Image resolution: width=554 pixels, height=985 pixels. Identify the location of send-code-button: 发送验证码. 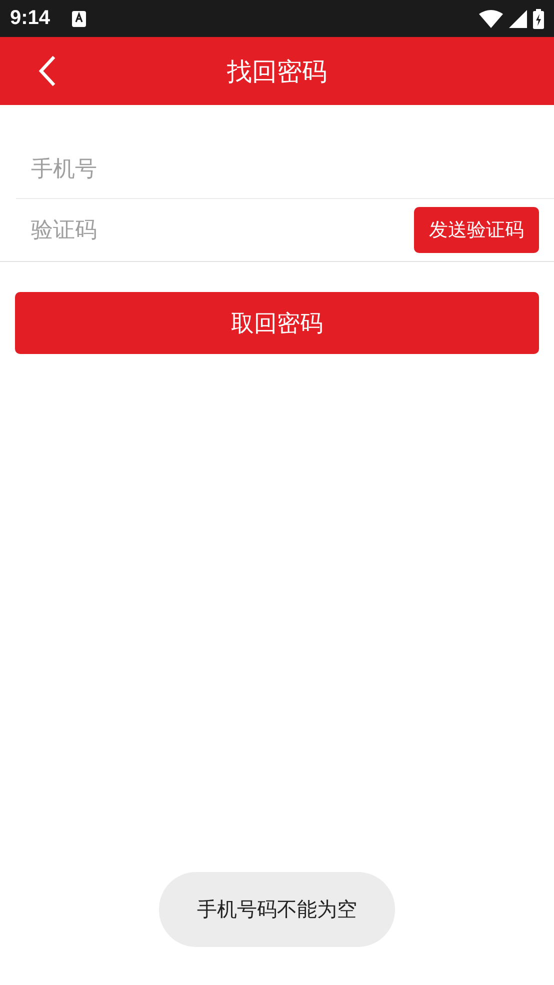
(476, 230).